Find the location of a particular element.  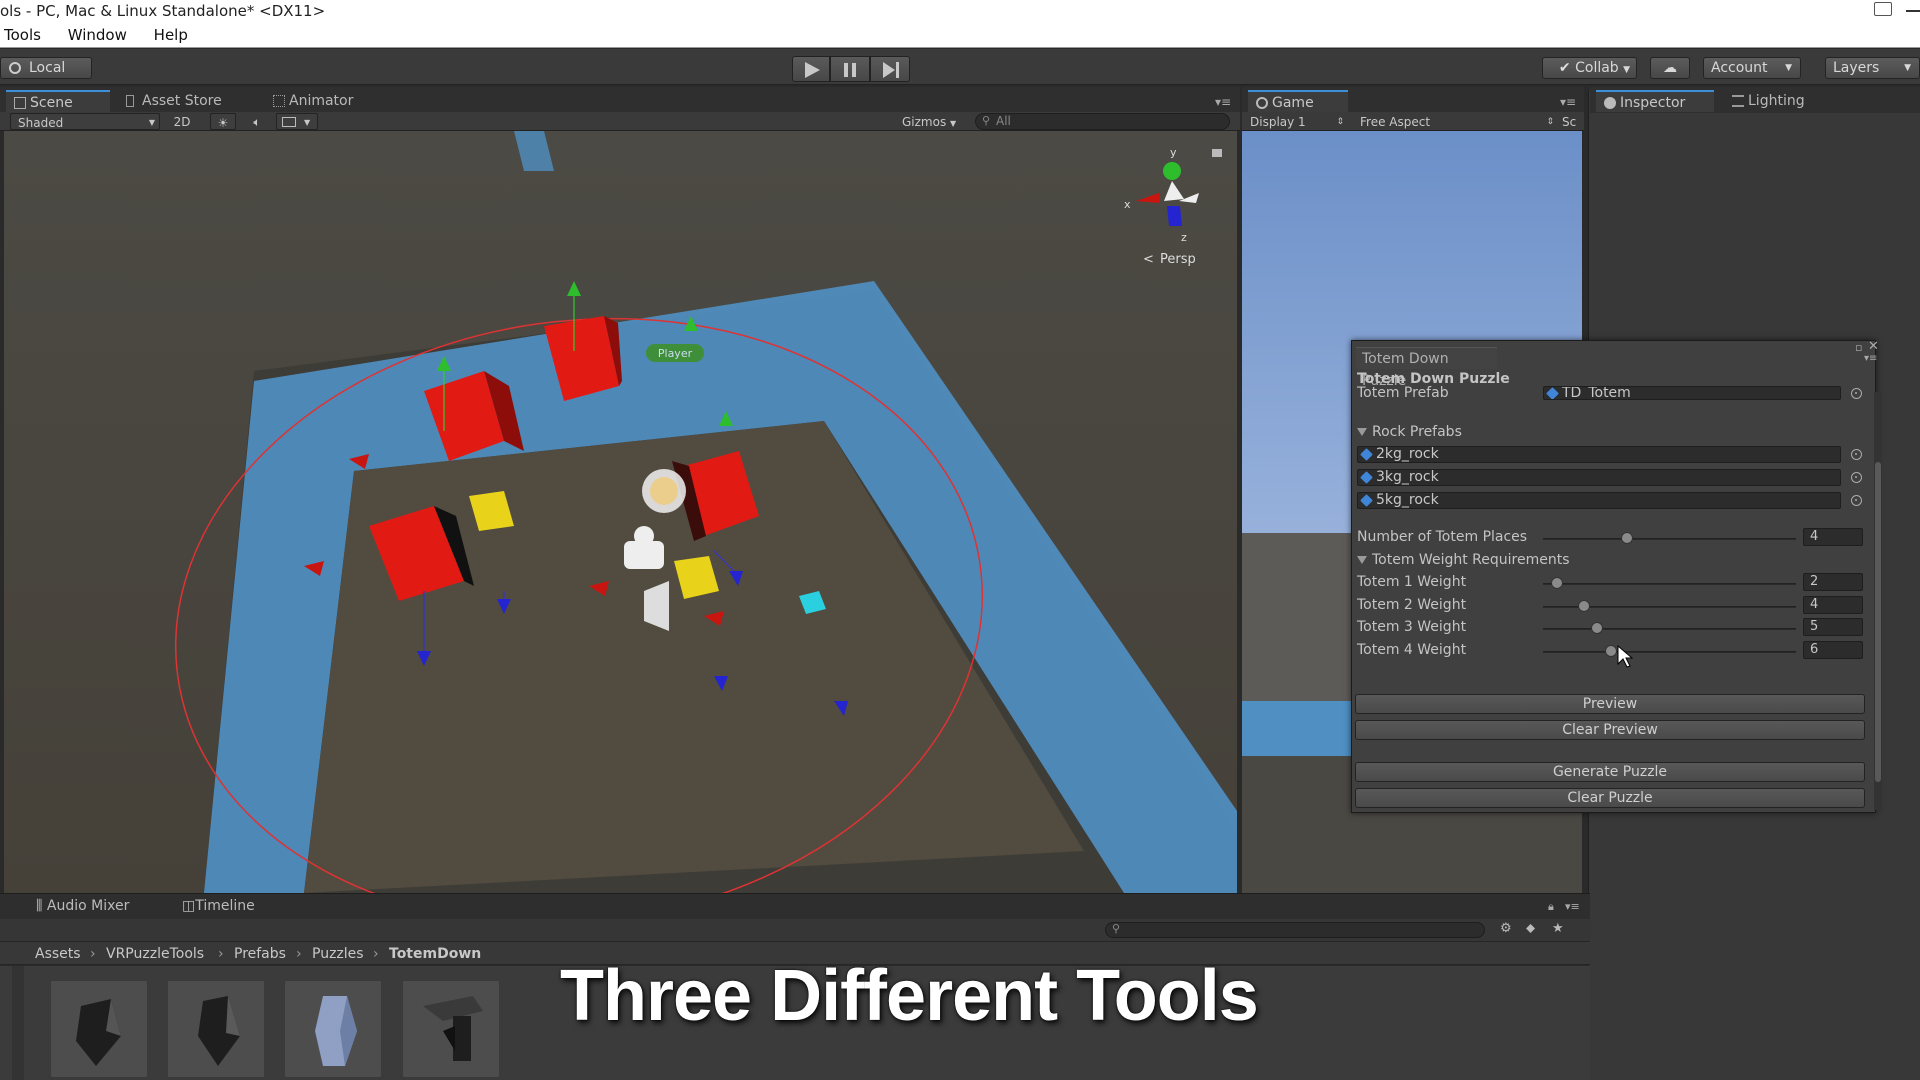

play-icon is located at coordinates (812, 70).